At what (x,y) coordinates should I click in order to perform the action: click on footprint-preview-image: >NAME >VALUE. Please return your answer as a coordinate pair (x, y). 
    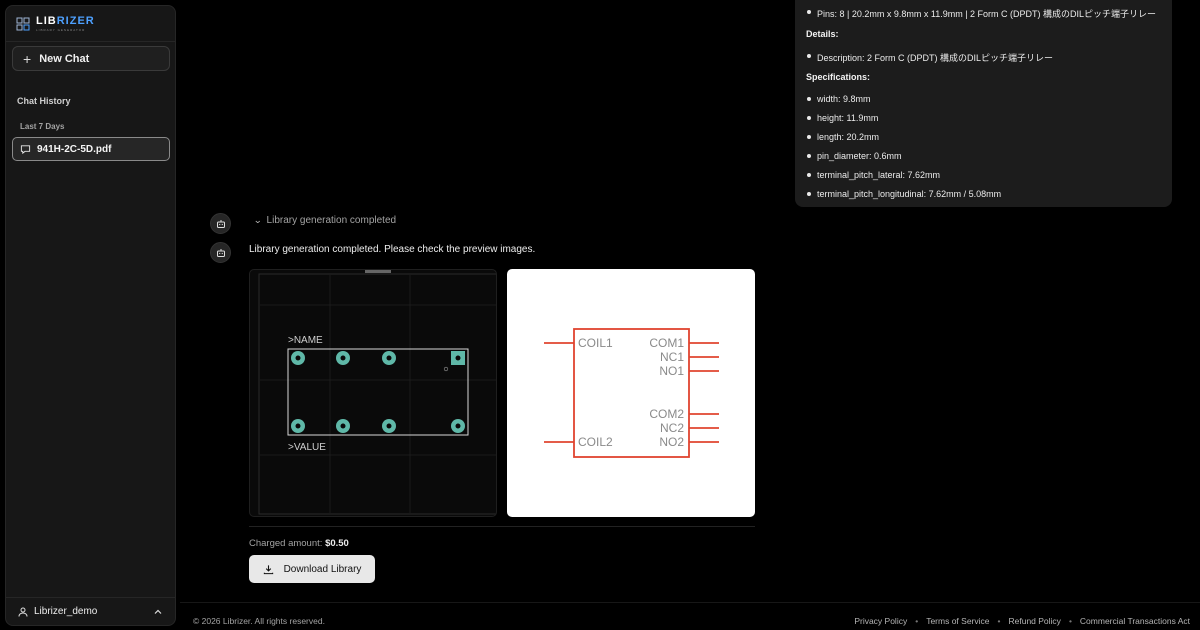
    Looking at the image, I should click on (373, 393).